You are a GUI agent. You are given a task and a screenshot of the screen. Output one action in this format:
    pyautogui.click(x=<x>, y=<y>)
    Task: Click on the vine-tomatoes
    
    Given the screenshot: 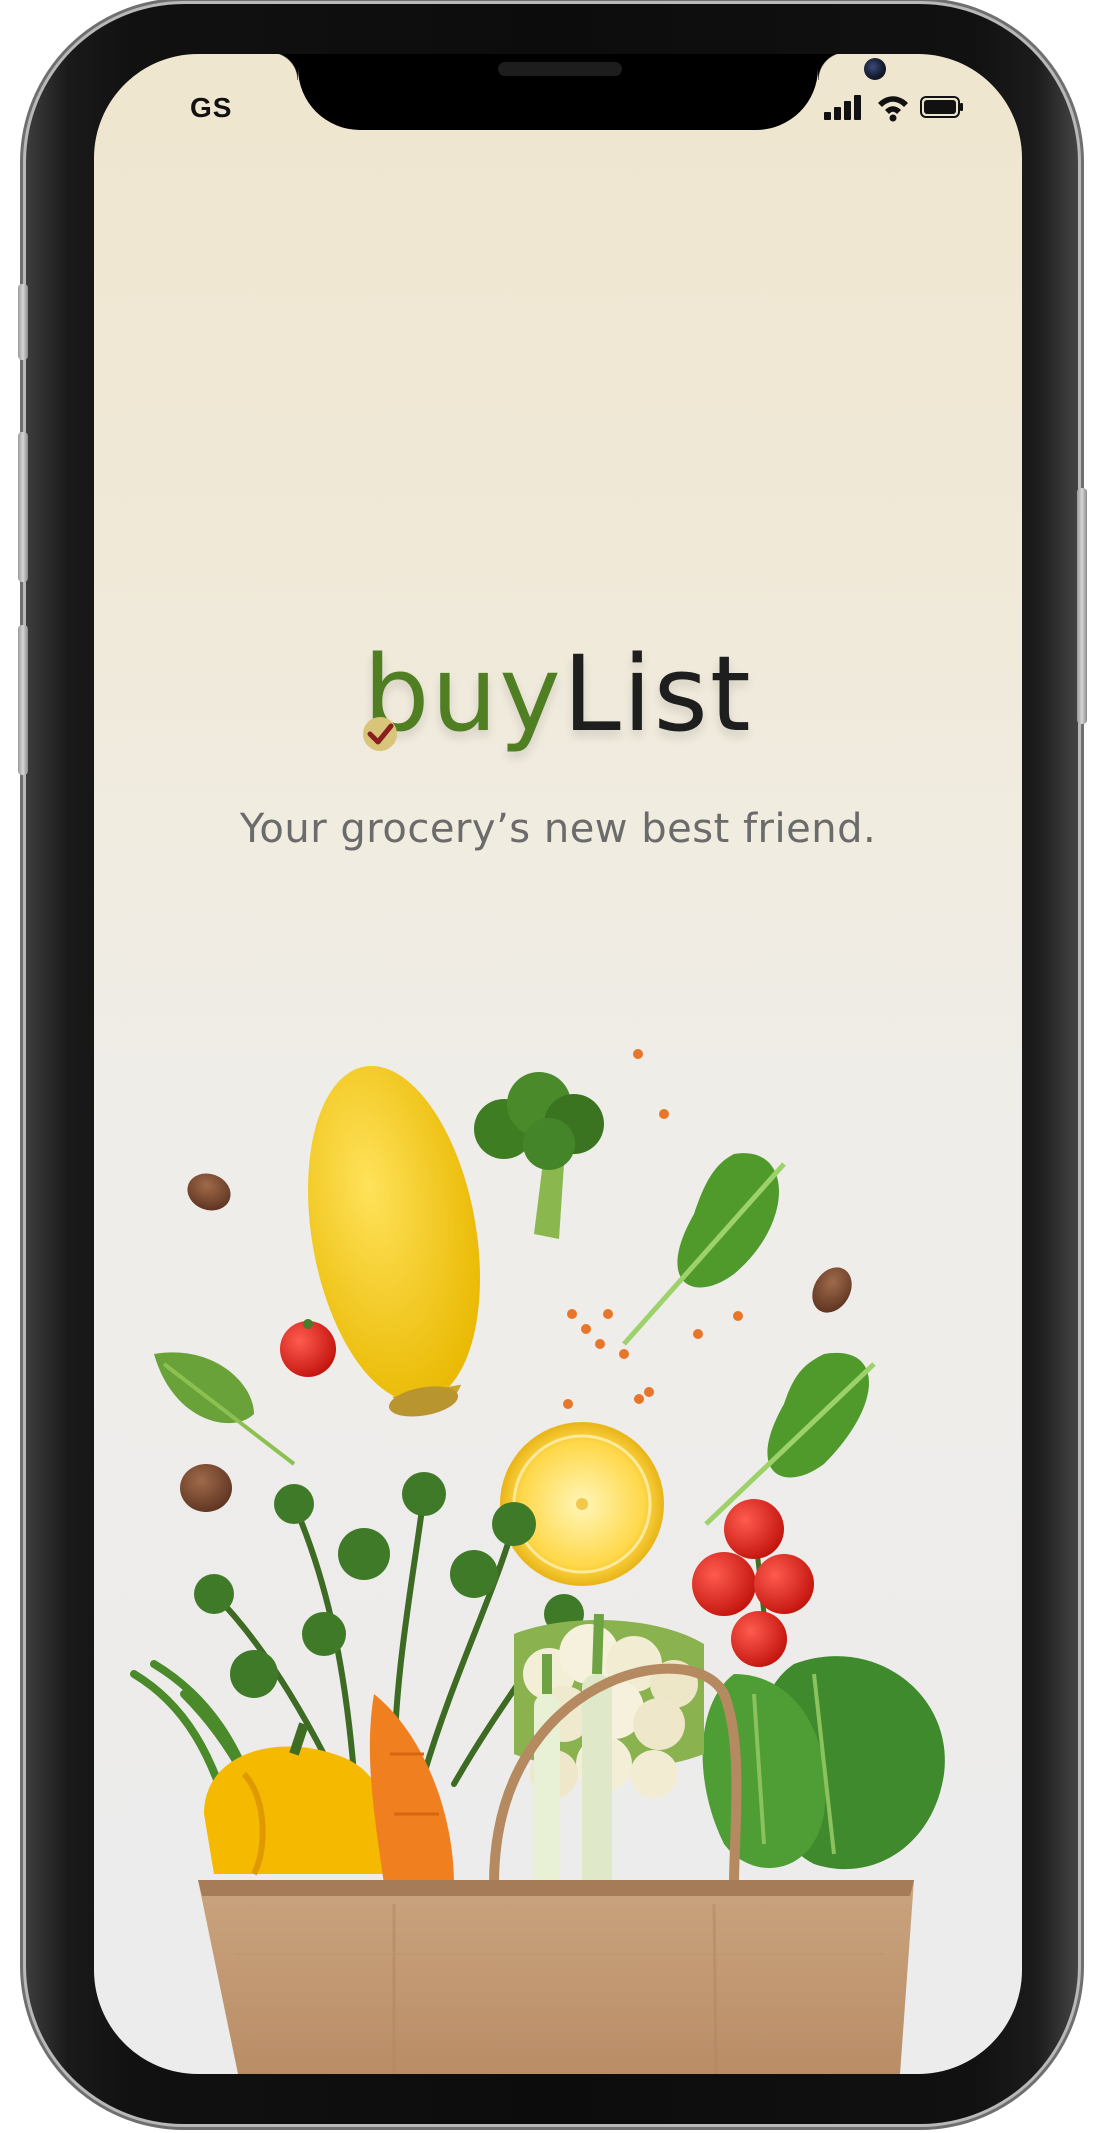 What is the action you would take?
    pyautogui.click(x=753, y=1583)
    